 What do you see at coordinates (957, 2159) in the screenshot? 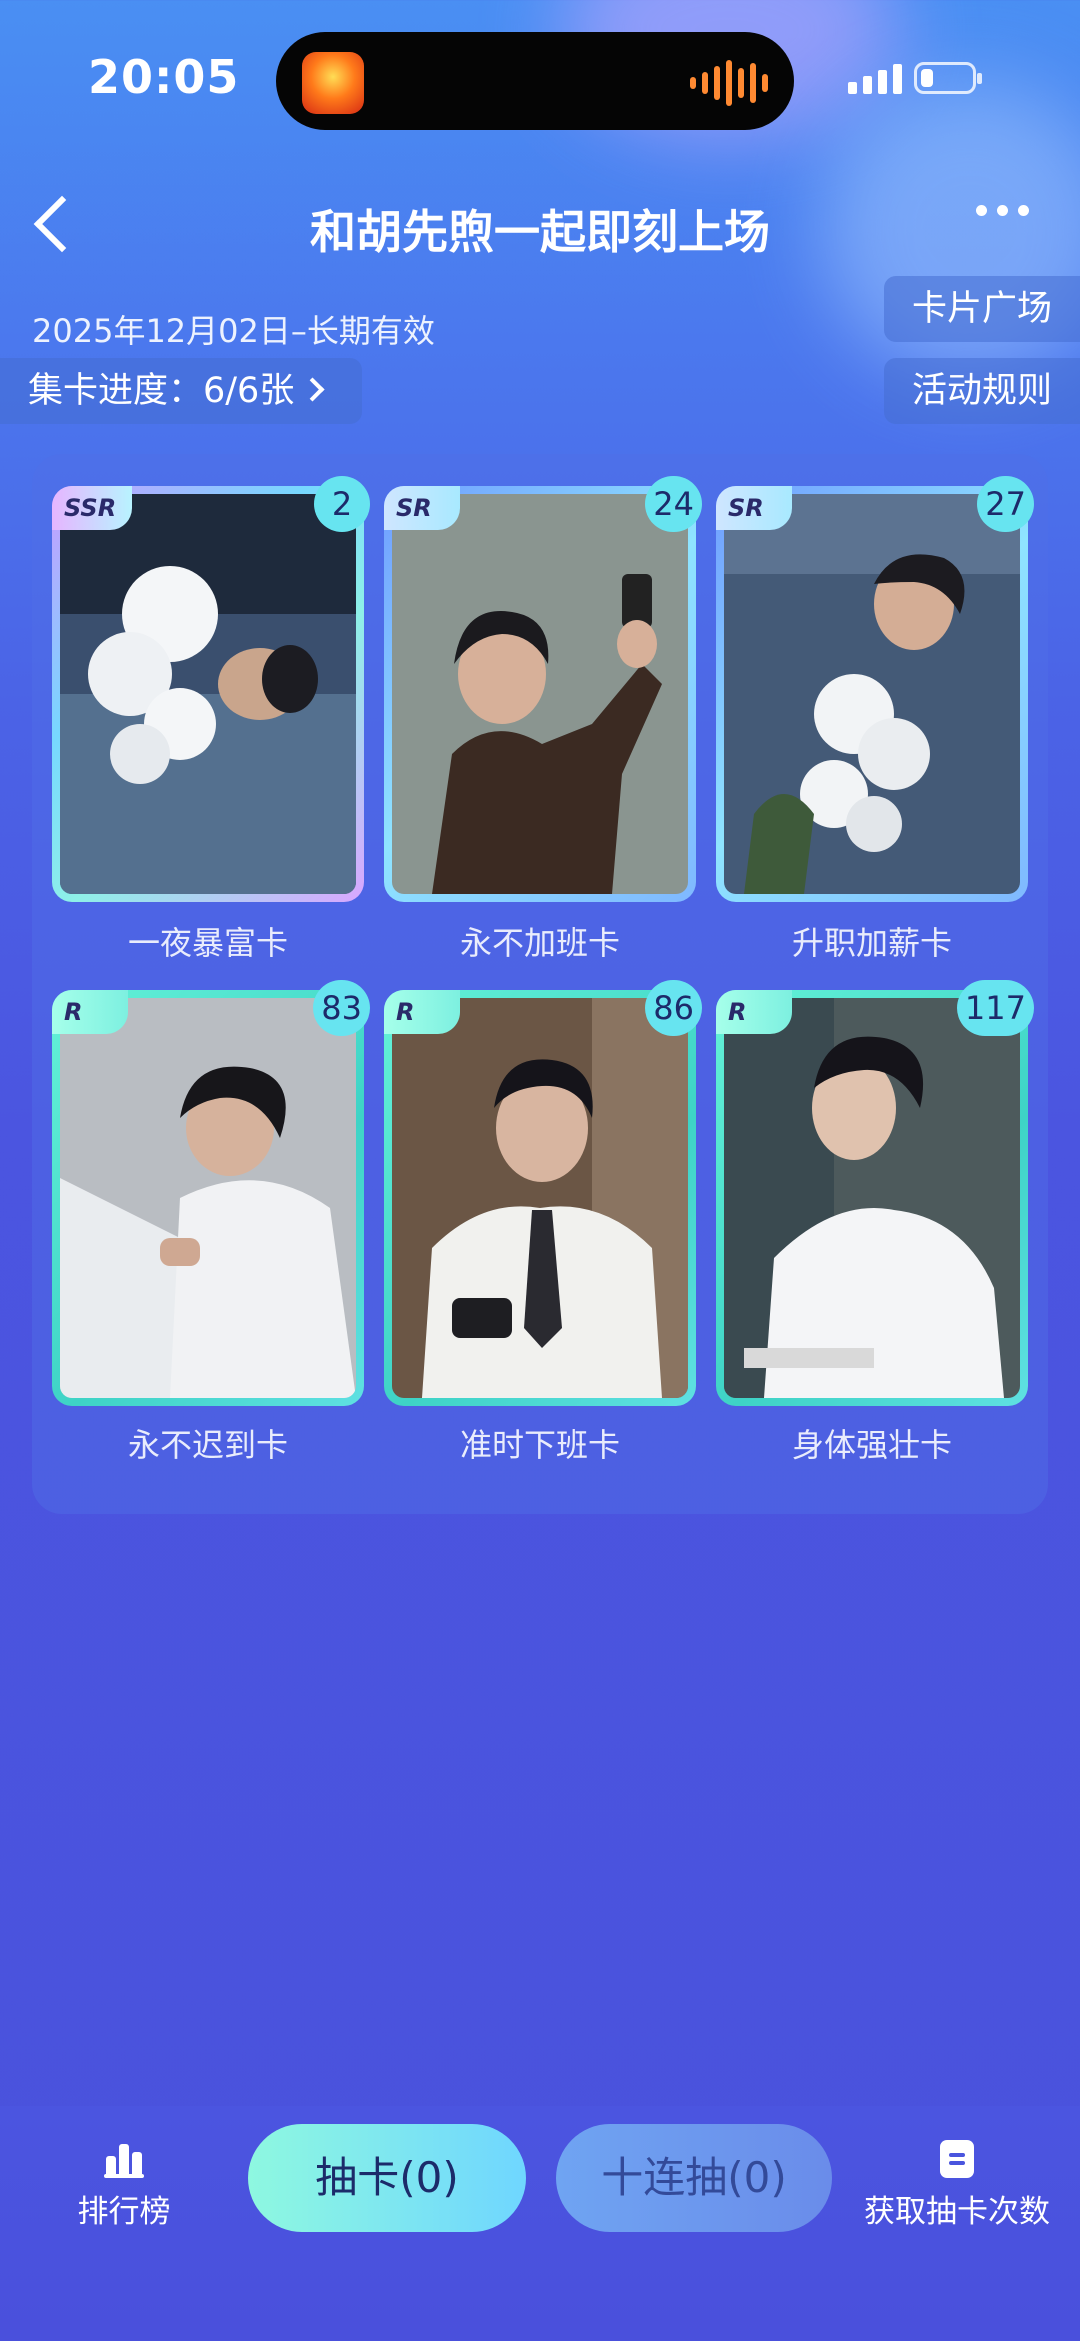
I see `task-icon` at bounding box center [957, 2159].